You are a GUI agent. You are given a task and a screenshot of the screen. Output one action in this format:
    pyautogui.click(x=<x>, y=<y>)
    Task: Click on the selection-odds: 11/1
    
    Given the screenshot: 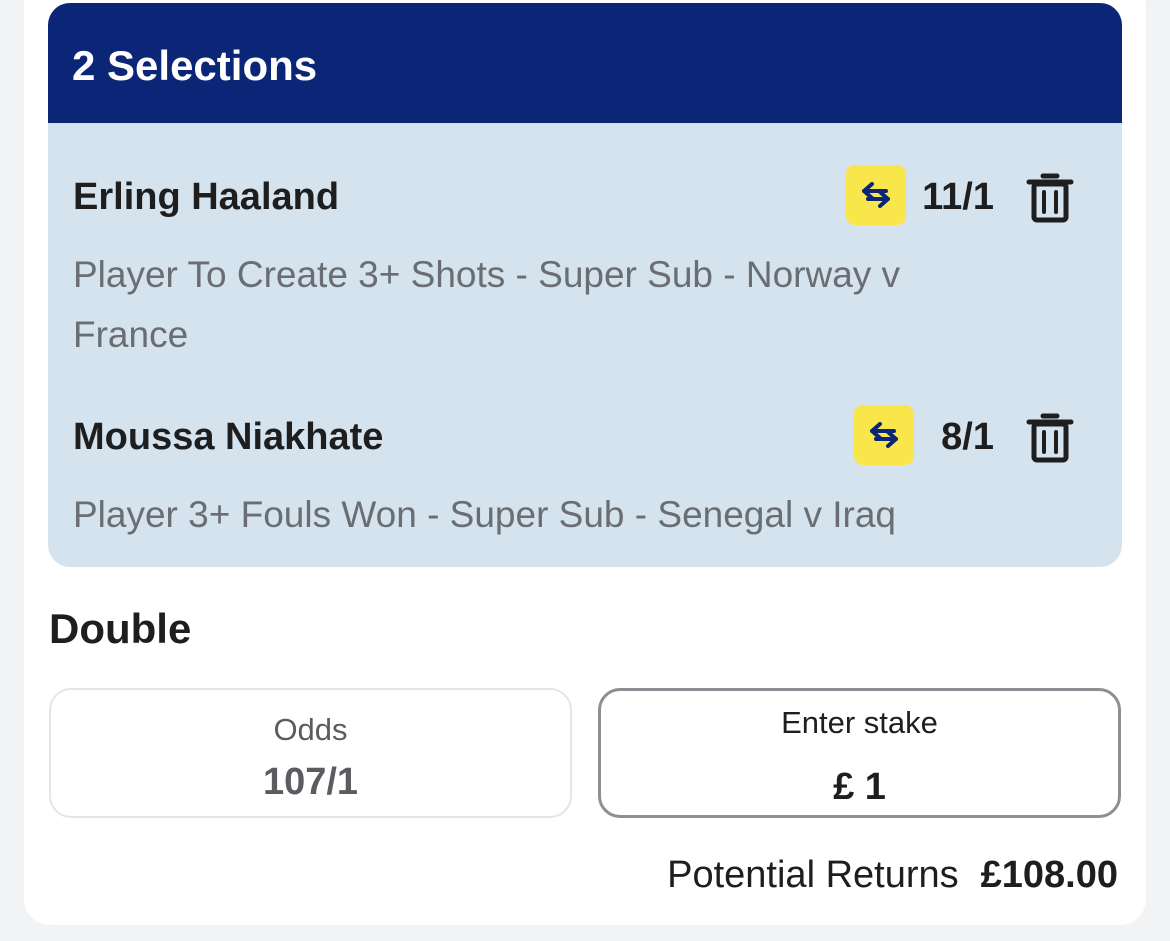 What is the action you would take?
    pyautogui.click(x=958, y=197)
    